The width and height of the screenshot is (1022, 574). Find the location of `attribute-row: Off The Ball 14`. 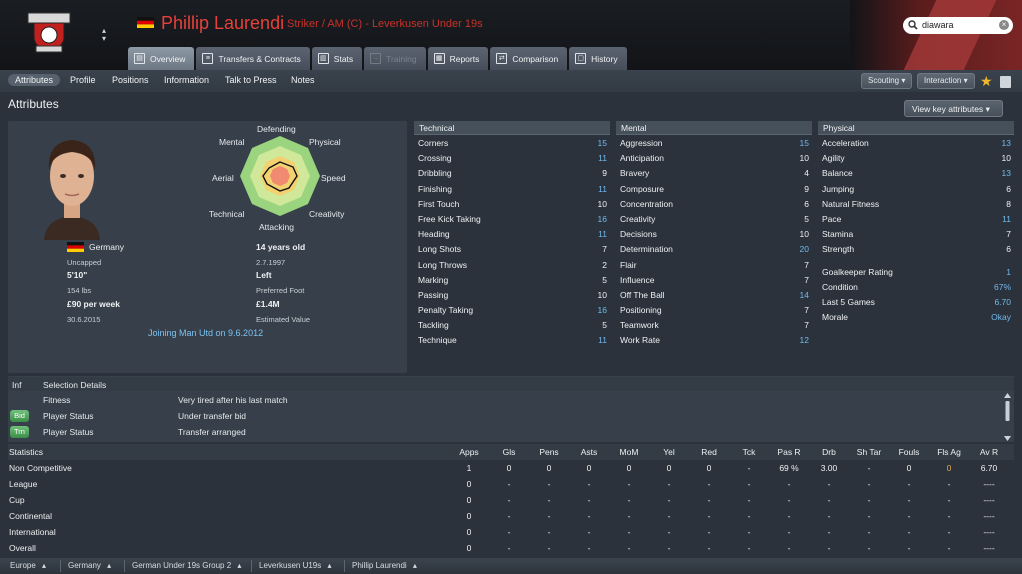

attribute-row: Off The Ball 14 is located at coordinates (714, 294).